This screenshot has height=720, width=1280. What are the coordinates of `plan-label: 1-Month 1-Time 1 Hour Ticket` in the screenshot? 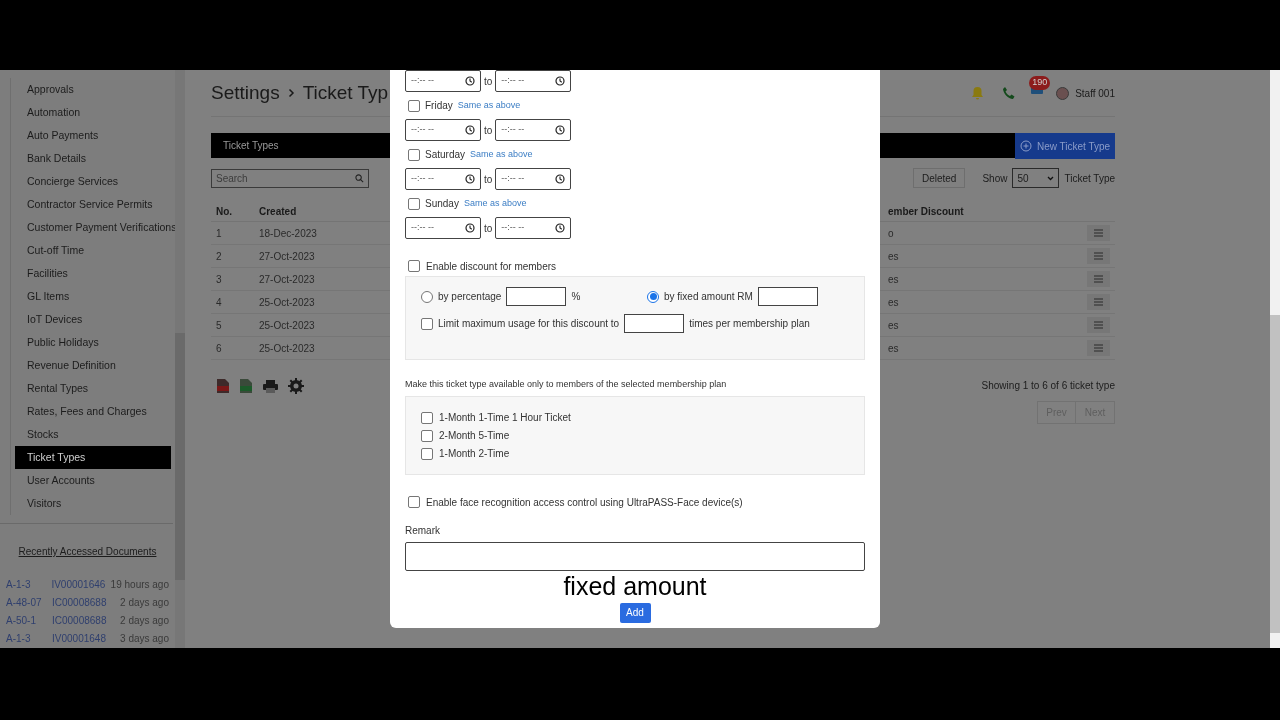 It's located at (505, 418).